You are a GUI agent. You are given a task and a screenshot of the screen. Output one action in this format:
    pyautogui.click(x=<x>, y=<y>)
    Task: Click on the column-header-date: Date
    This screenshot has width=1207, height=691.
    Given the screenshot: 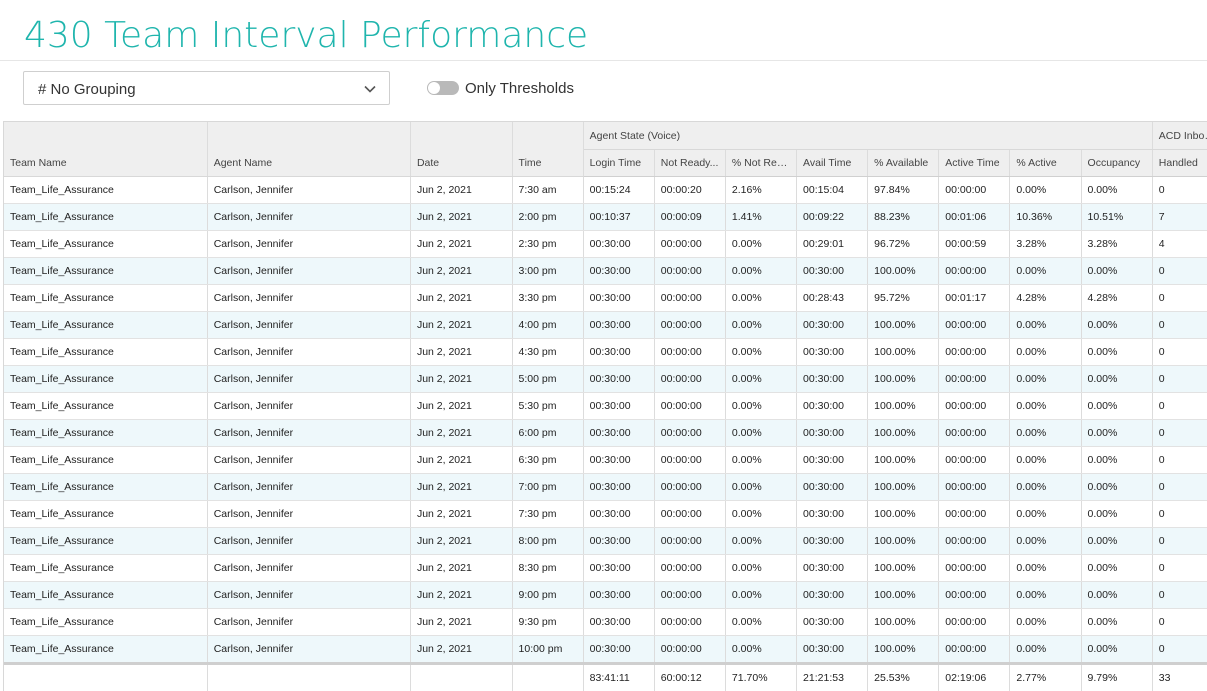 What is the action you would take?
    pyautogui.click(x=461, y=149)
    